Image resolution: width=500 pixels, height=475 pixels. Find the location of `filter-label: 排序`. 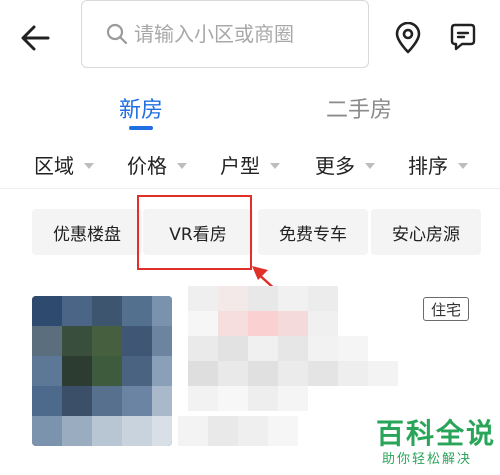

filter-label: 排序 is located at coordinates (428, 166).